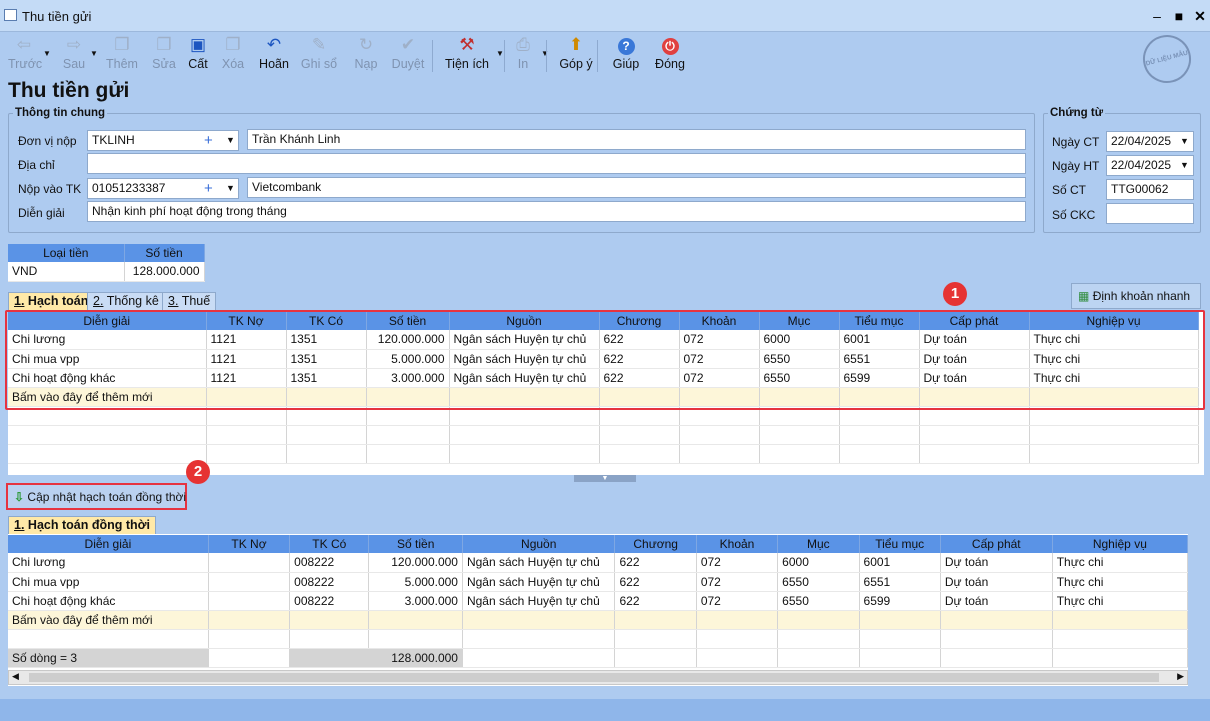  What do you see at coordinates (108, 582) in the screenshot?
I see `table-cell: Chi mua vpp` at bounding box center [108, 582].